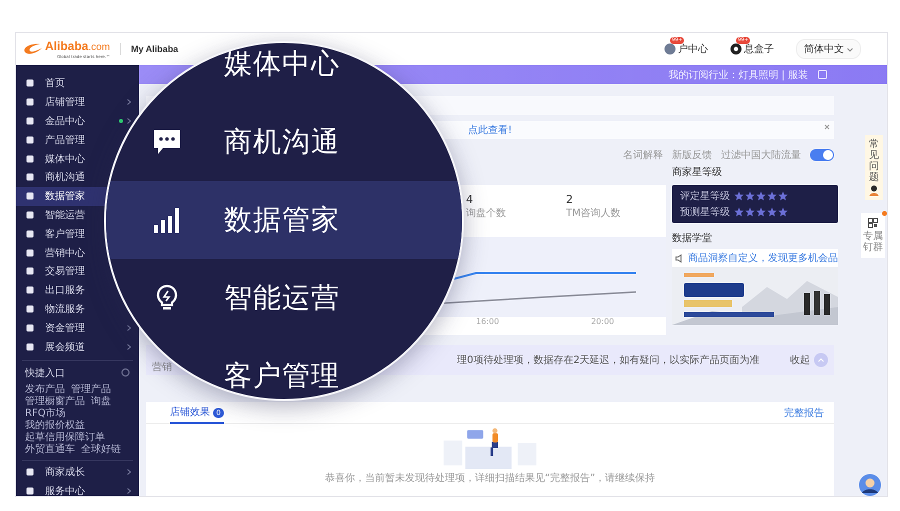 This screenshot has width=900, height=511. Describe the element at coordinates (822, 155) in the screenshot. I see `filter-toggle` at that location.